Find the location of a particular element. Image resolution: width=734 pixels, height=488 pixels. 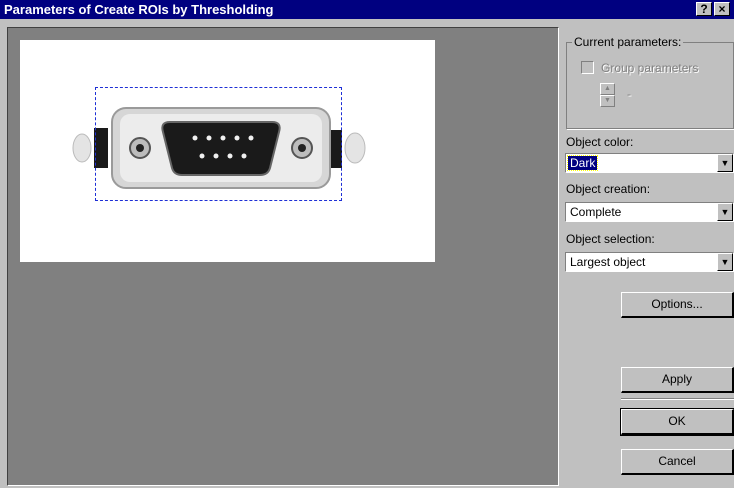

object-color-select: Dark ▼ is located at coordinates (649, 163).